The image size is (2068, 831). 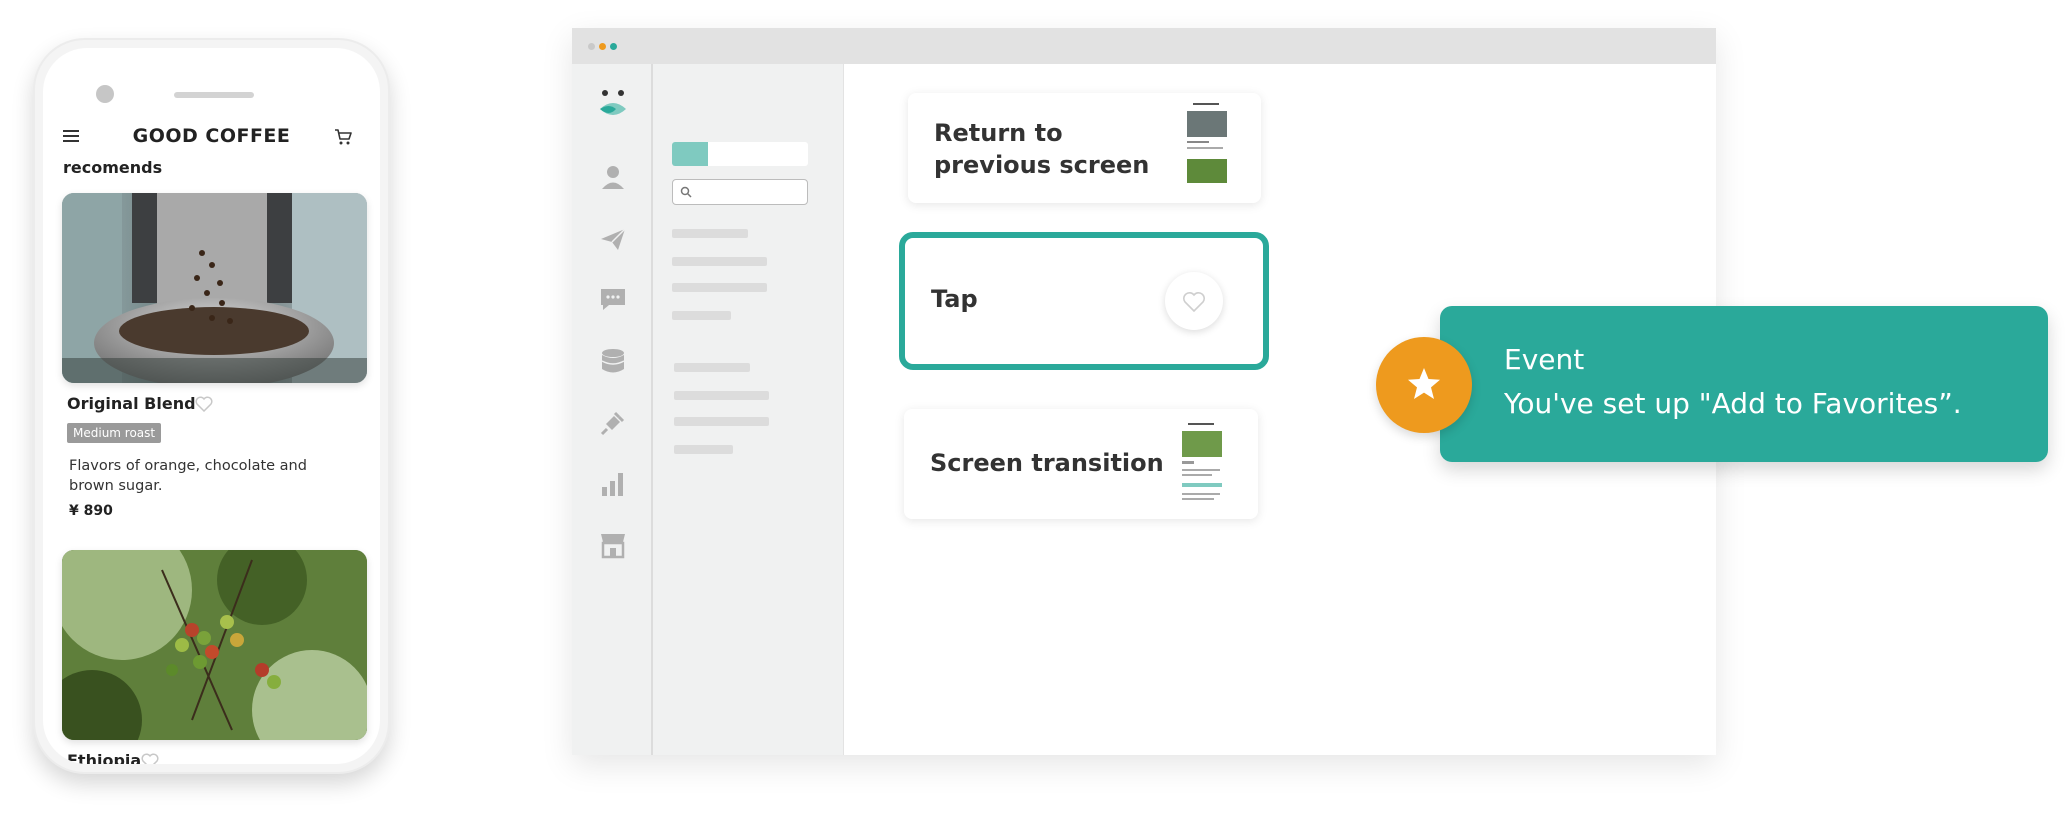 What do you see at coordinates (954, 299) in the screenshot?
I see `flow-card-label: Tap` at bounding box center [954, 299].